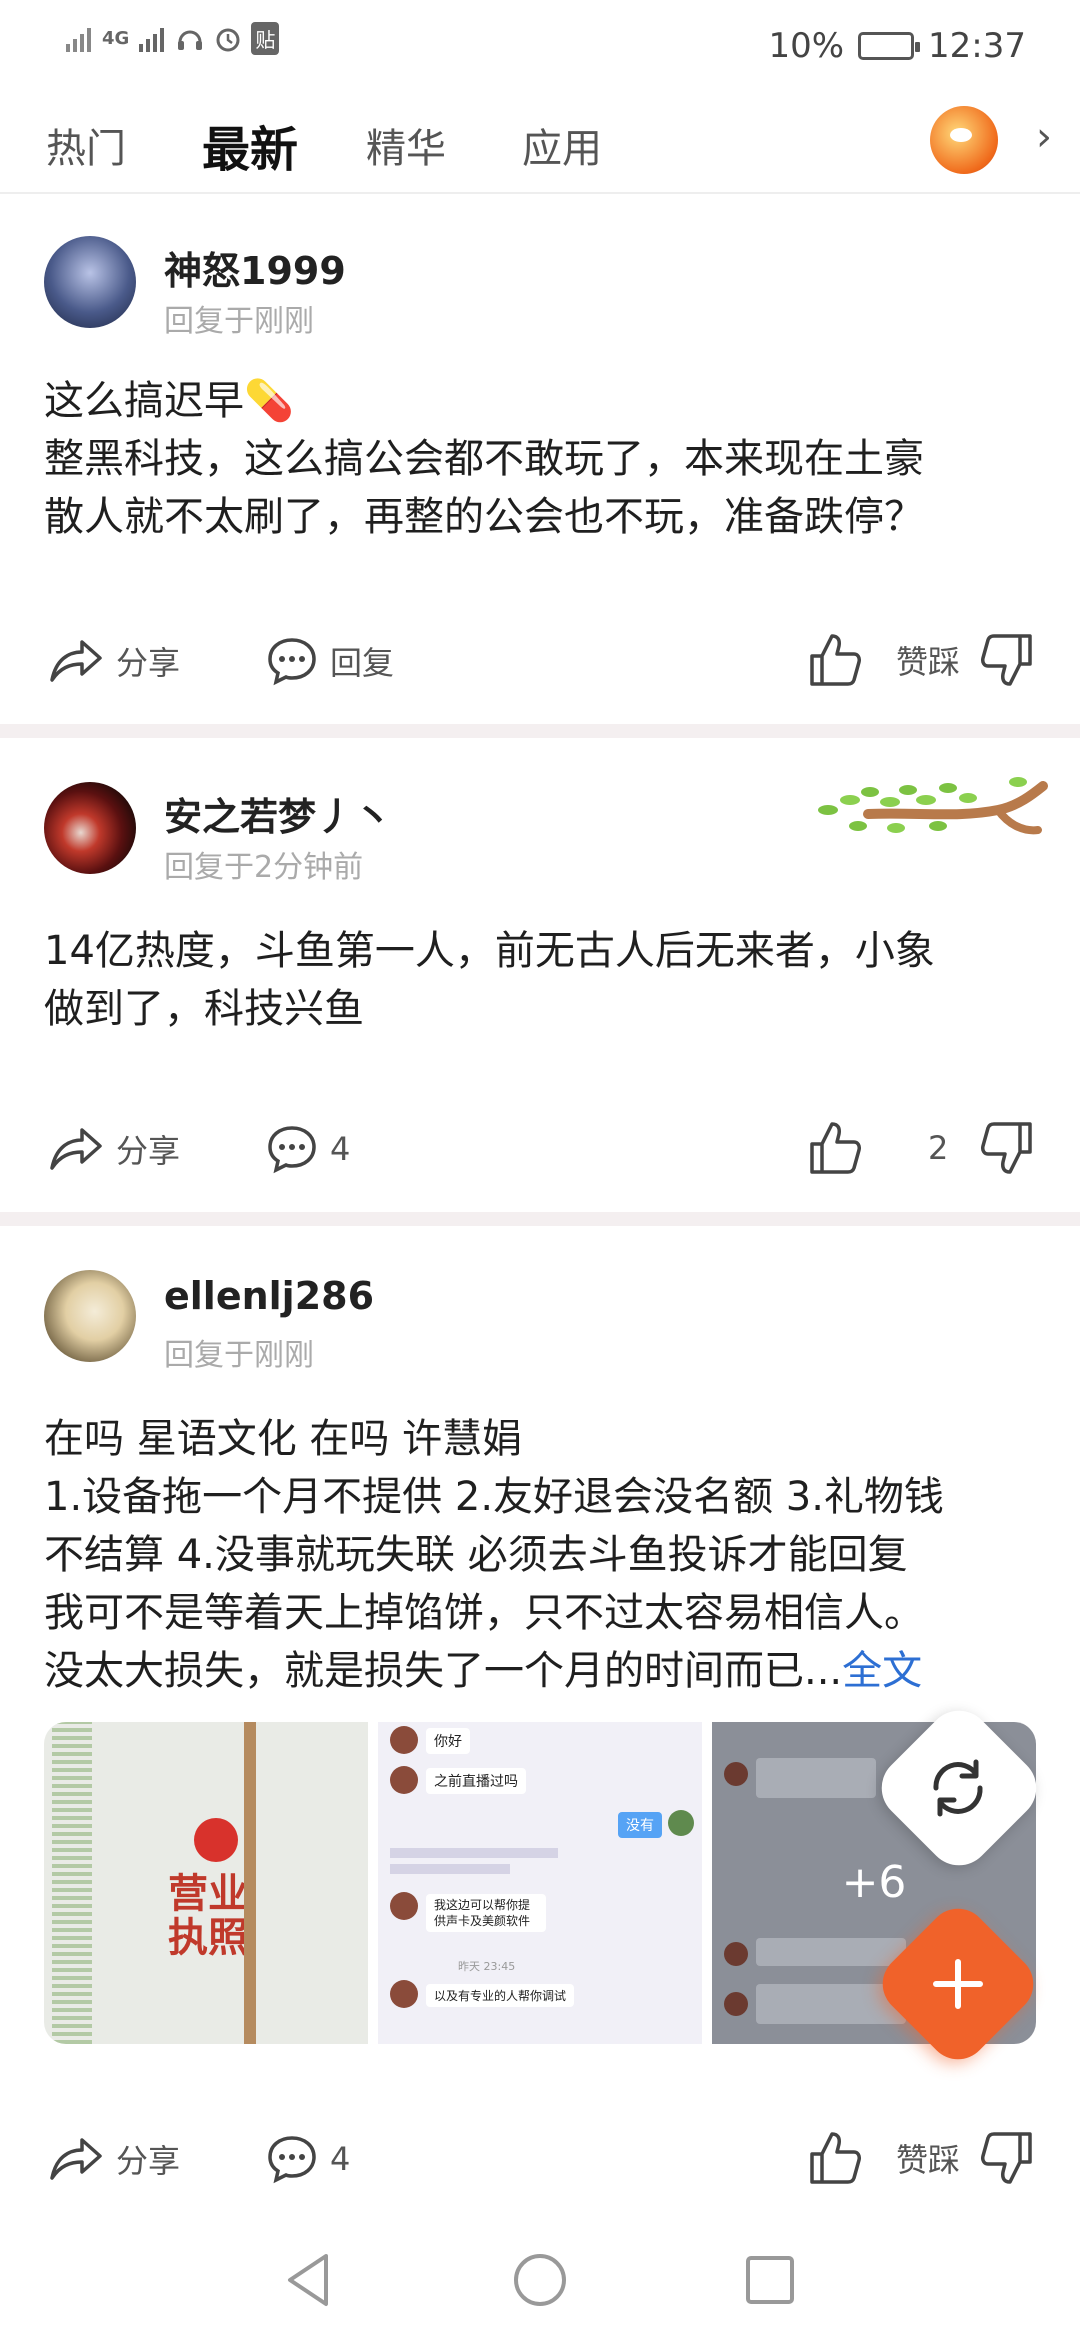 This screenshot has width=1080, height=2340. I want to click on recents-icon, so click(770, 2280).